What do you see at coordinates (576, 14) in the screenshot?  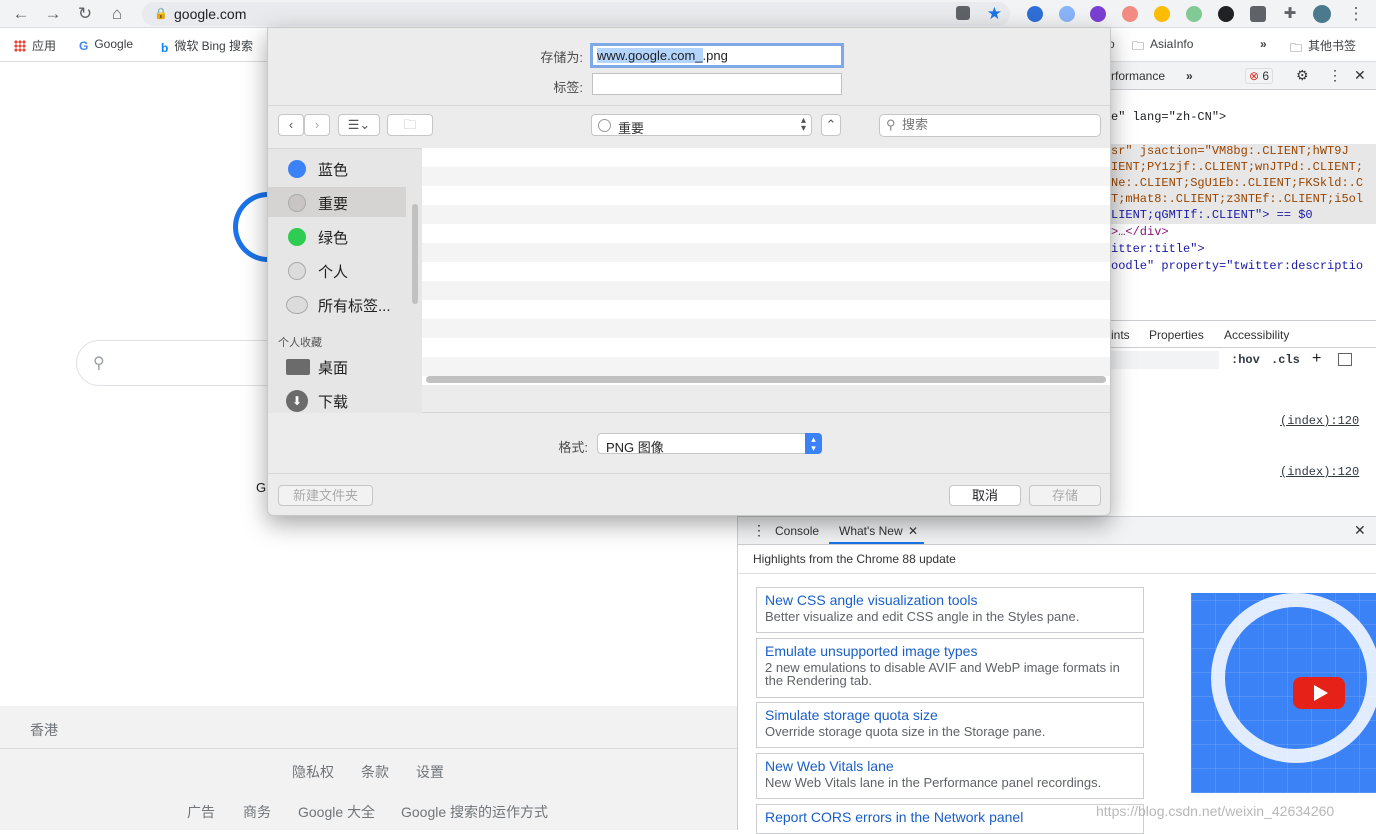 I see `address-bar: 🔒 google.com ★` at bounding box center [576, 14].